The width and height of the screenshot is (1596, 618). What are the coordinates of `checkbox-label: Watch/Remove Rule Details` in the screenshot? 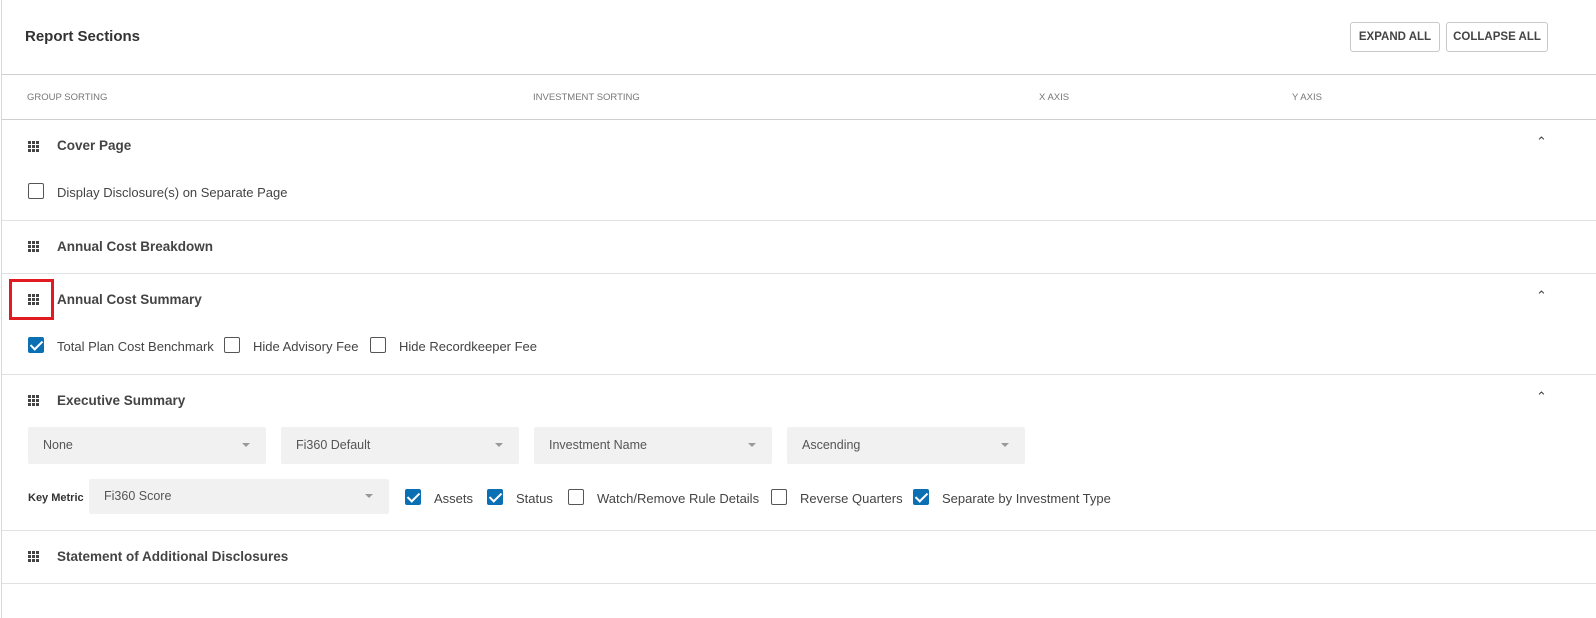 It's located at (678, 498).